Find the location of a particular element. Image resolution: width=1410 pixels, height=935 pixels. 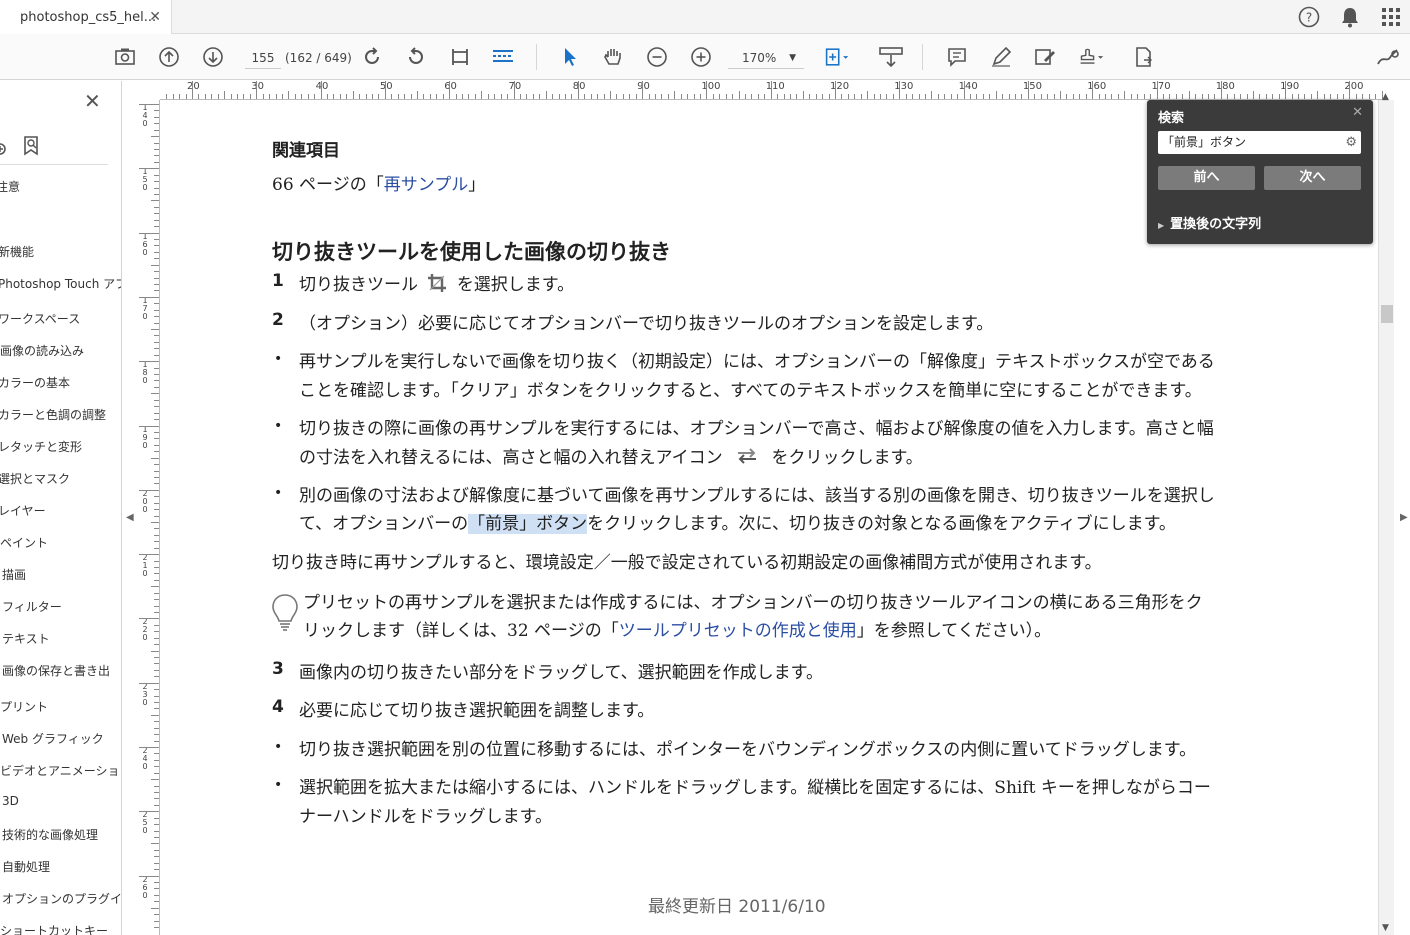

previous-page-icon is located at coordinates (169, 57).